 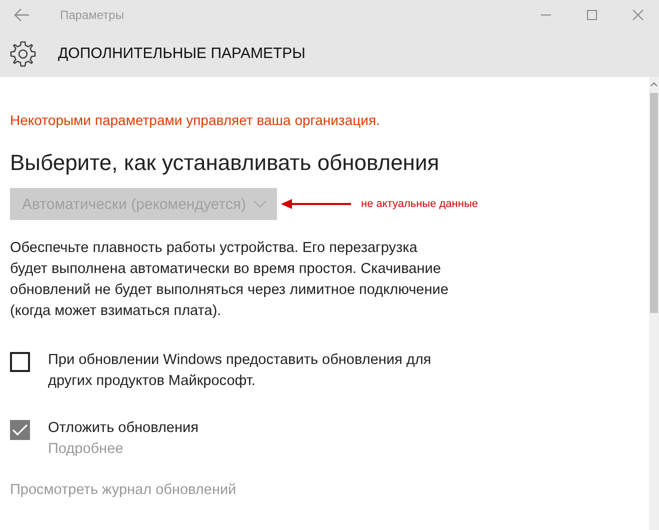 What do you see at coordinates (20, 362) in the screenshot?
I see `checkbox` at bounding box center [20, 362].